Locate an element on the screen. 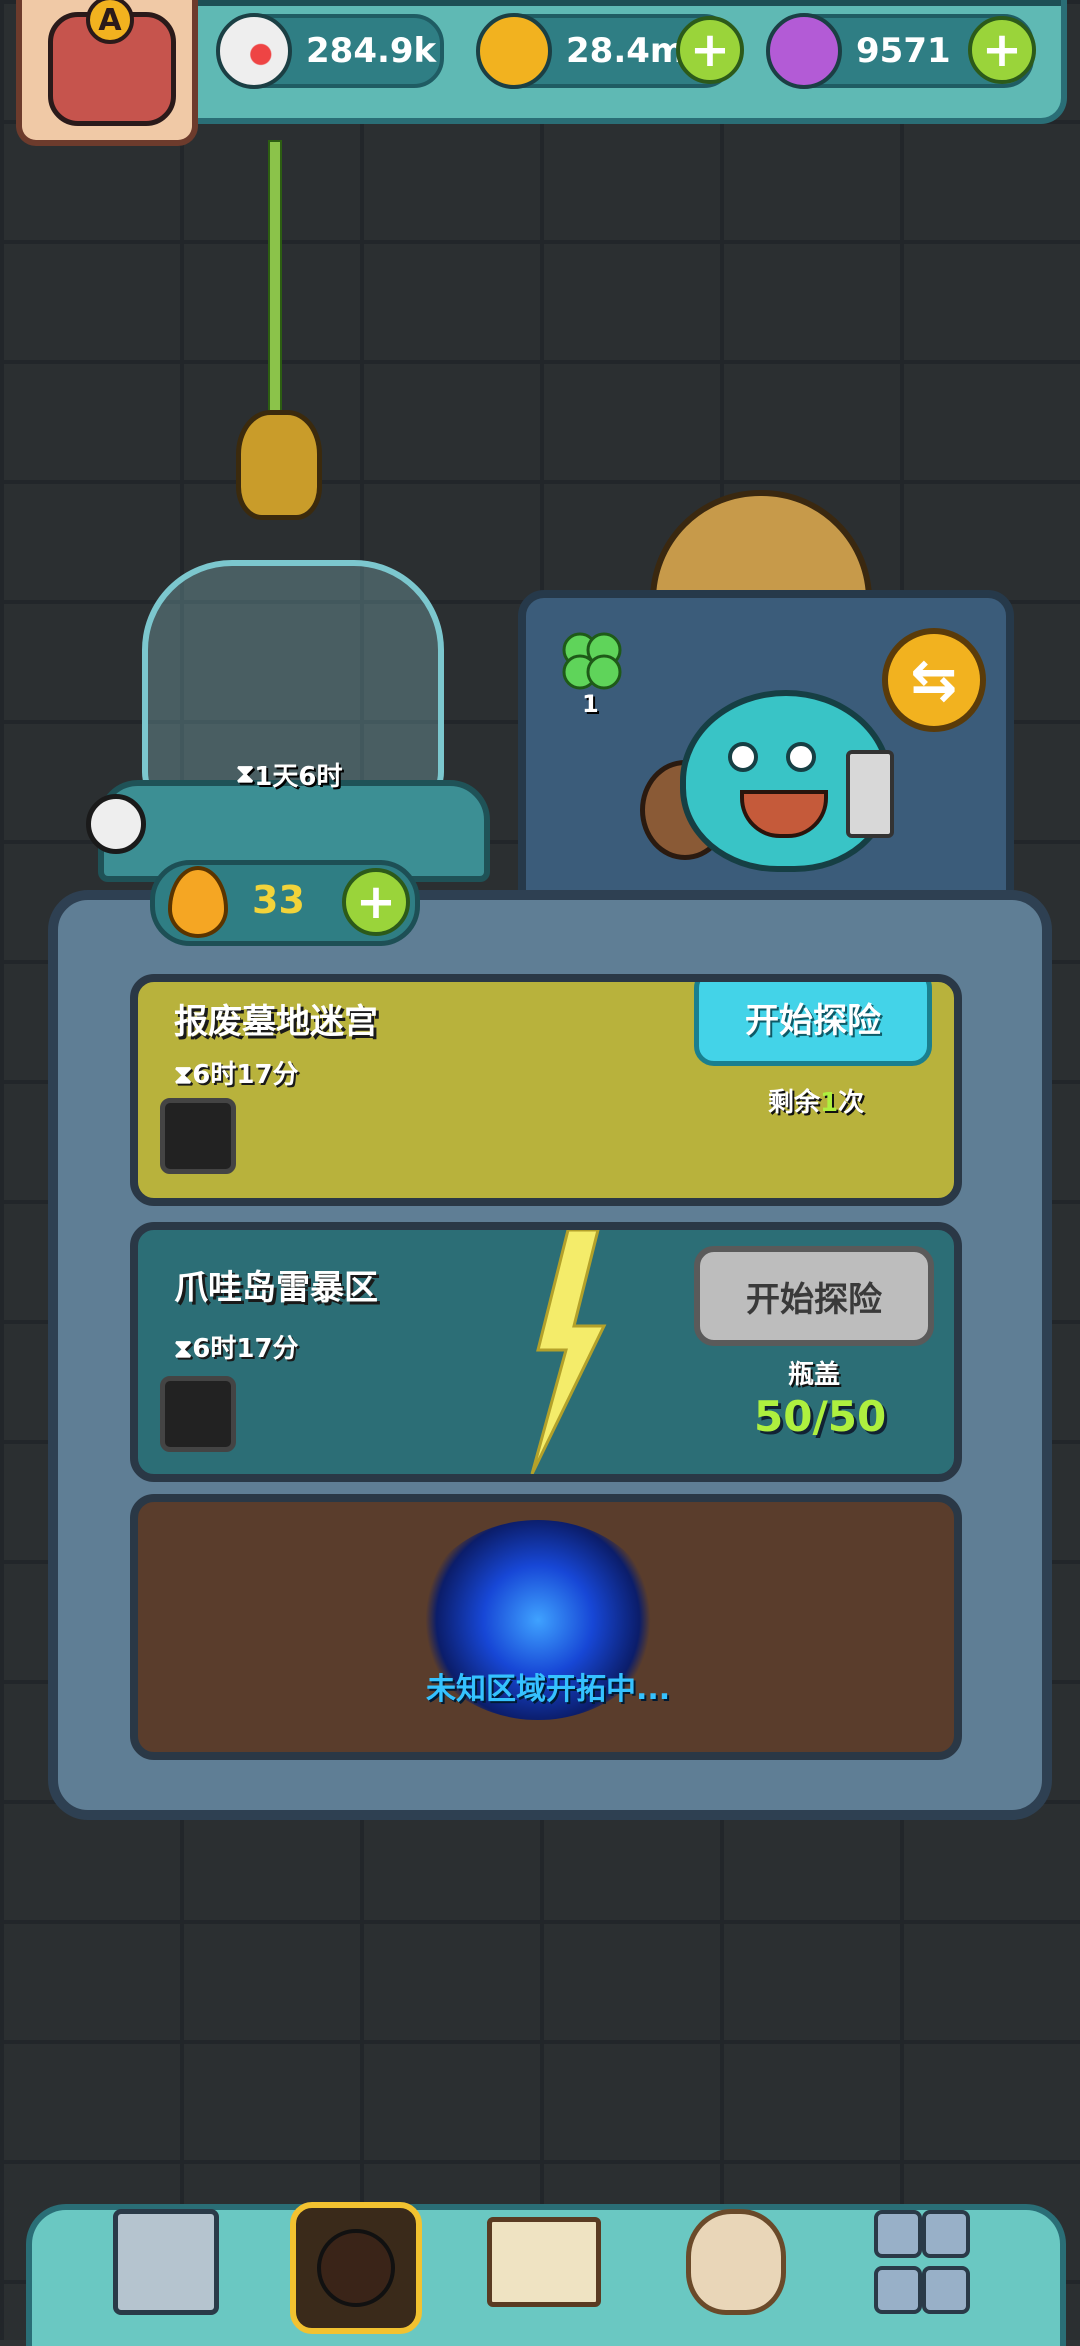 The image size is (1080, 2346). start-expedition-button-disabled: 开始探险 is located at coordinates (814, 1296).